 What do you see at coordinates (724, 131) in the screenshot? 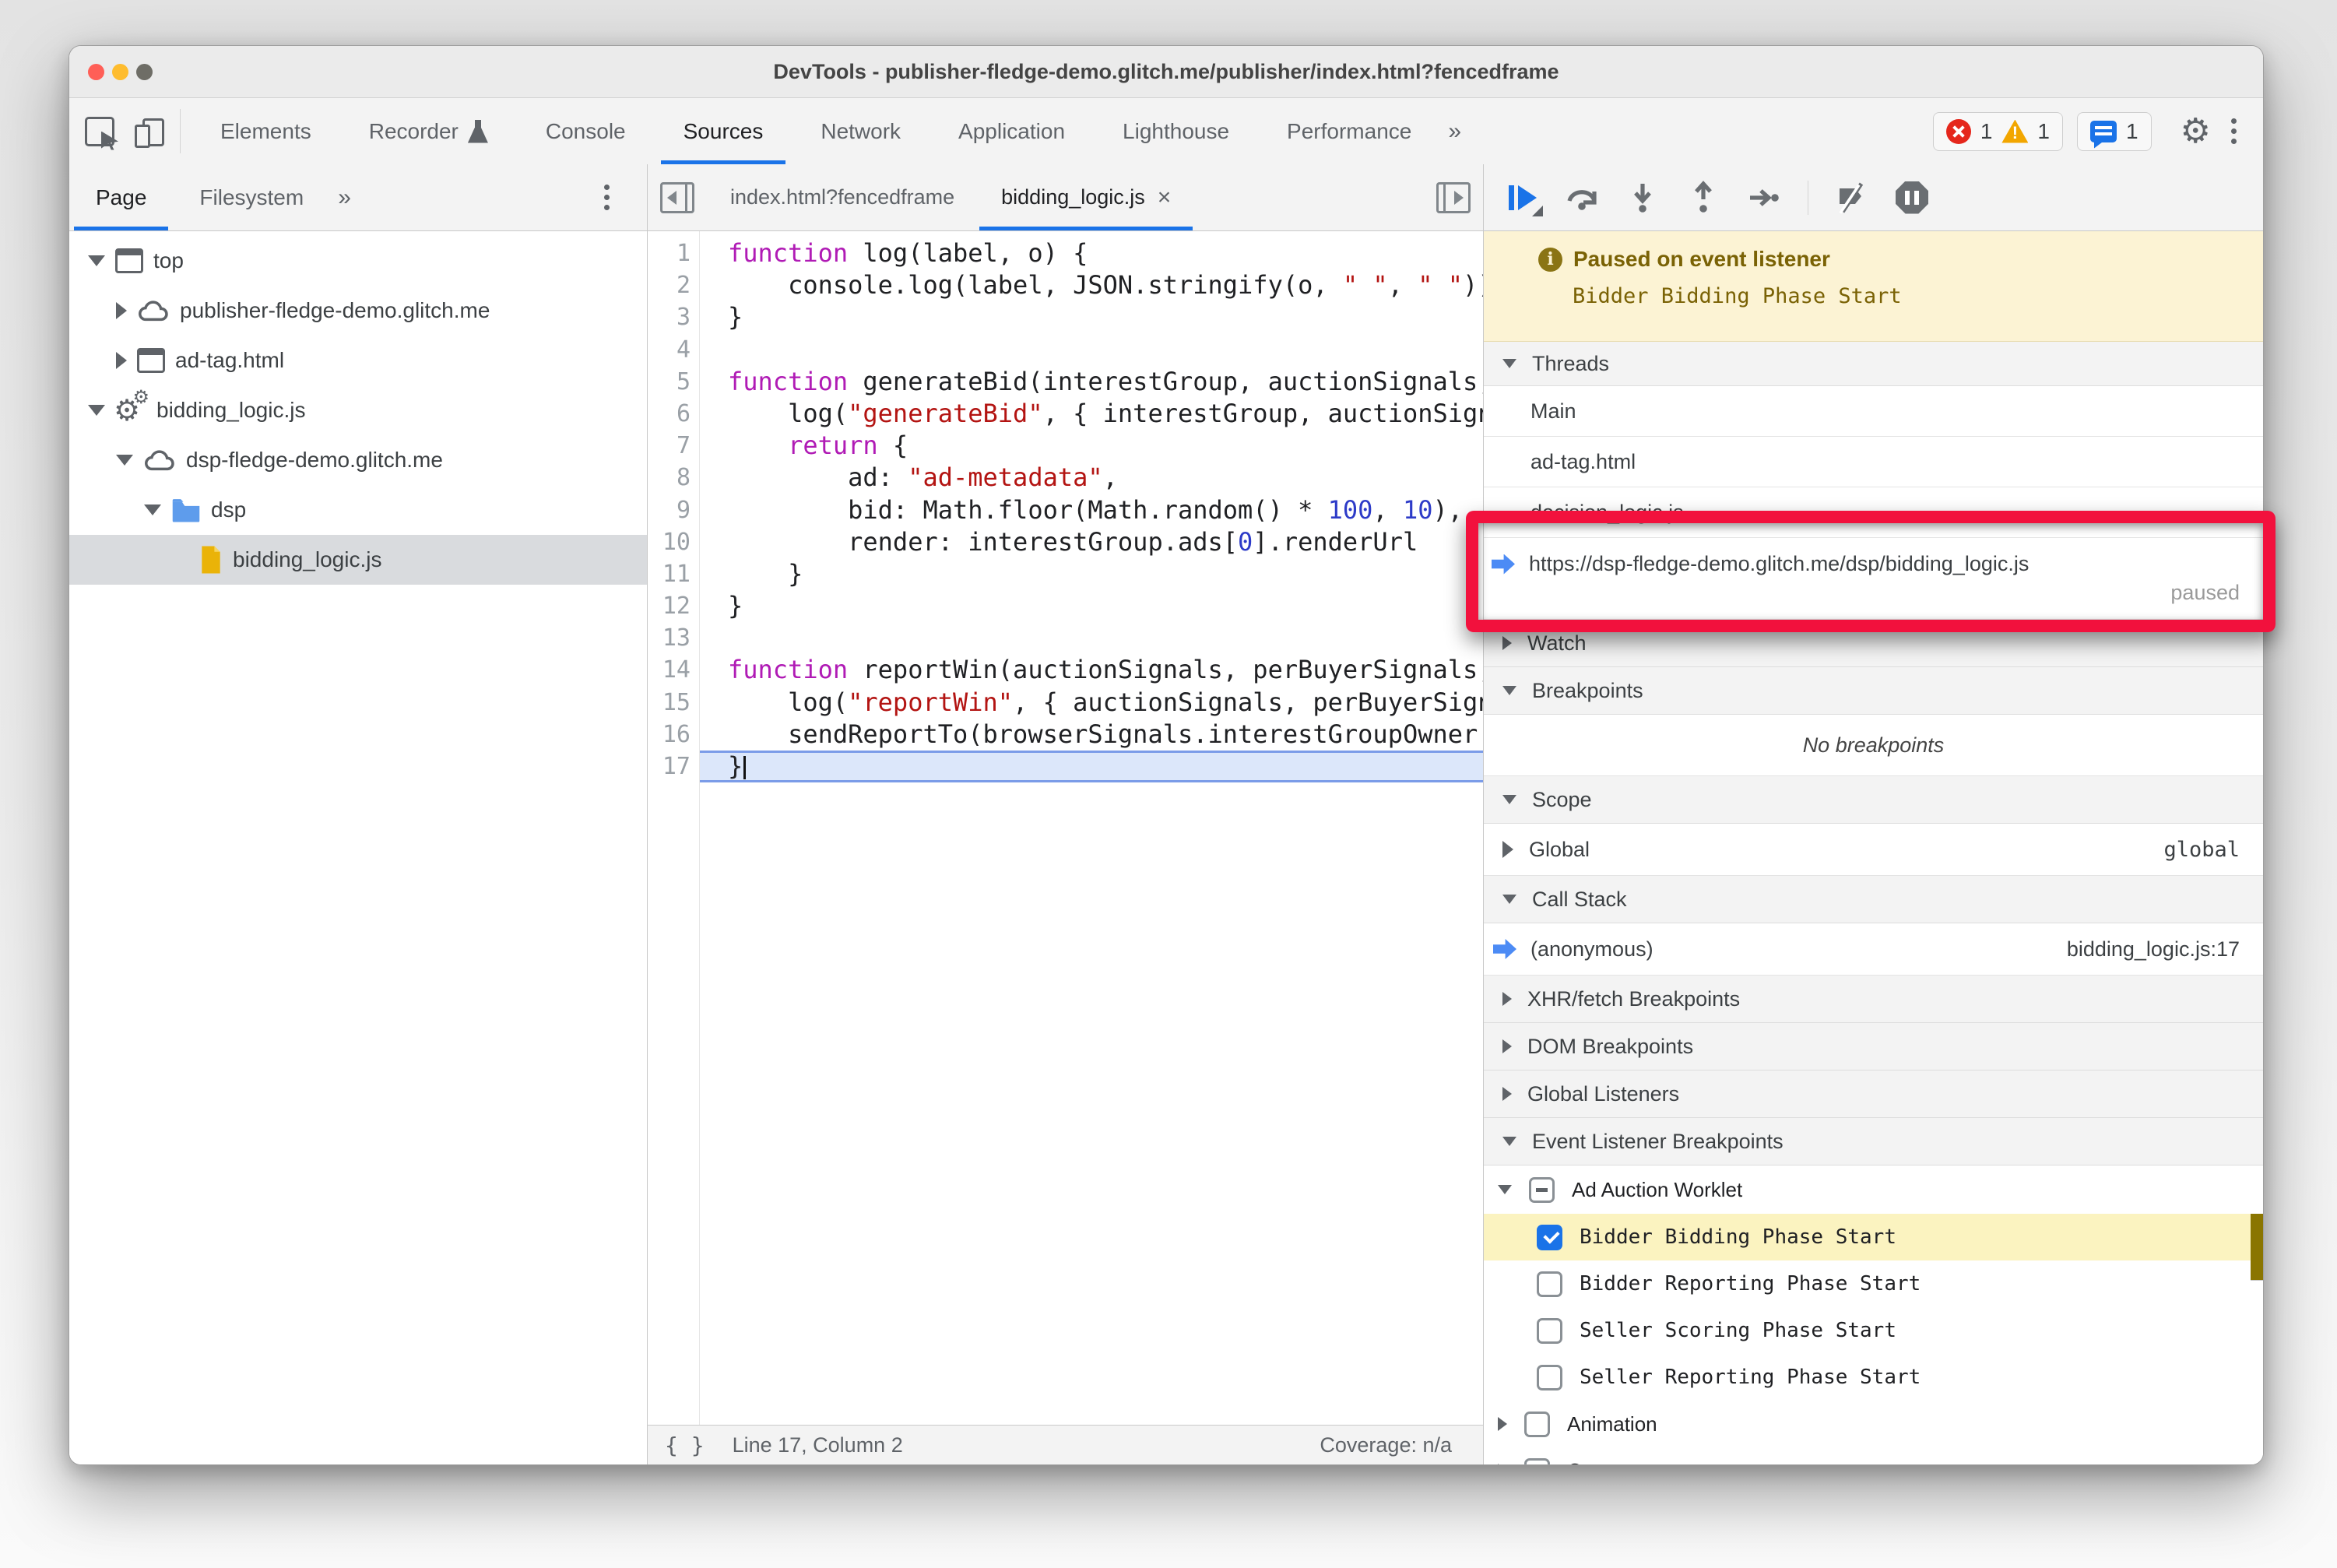
I see `tab-sources: Sources` at bounding box center [724, 131].